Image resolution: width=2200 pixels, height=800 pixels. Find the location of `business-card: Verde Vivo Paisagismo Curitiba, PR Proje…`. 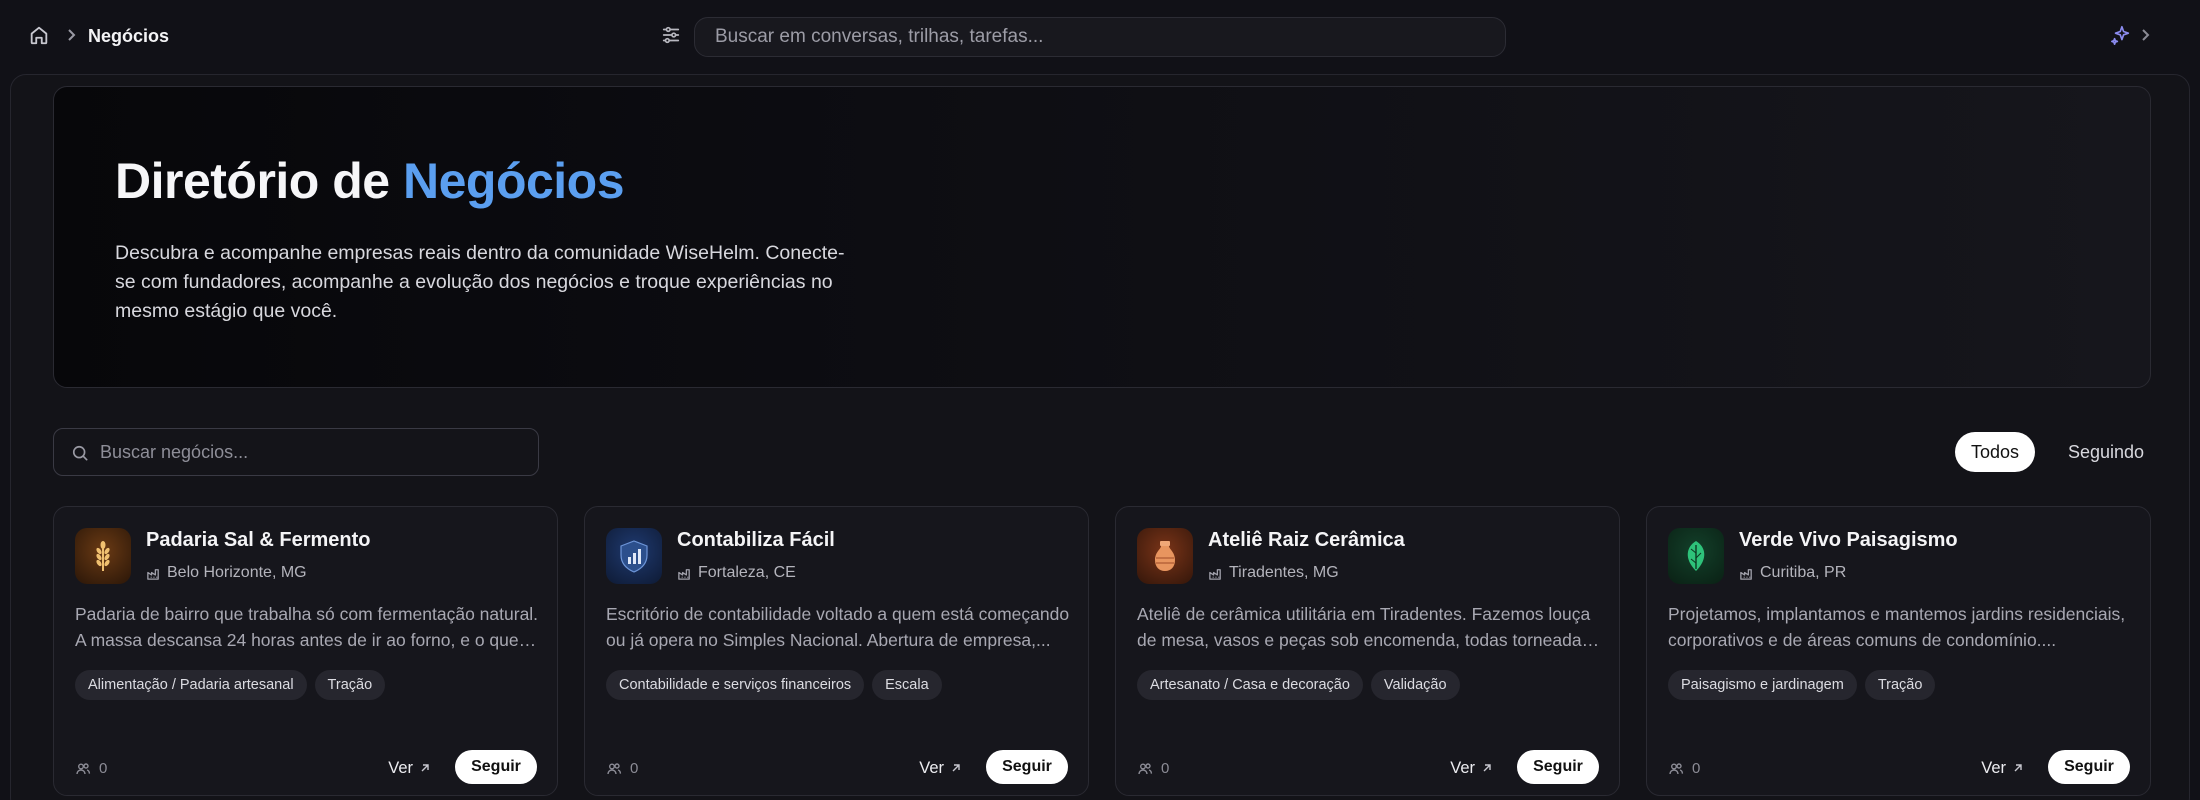

business-card: Verde Vivo Paisagismo Curitiba, PR Proje… is located at coordinates (1898, 651).